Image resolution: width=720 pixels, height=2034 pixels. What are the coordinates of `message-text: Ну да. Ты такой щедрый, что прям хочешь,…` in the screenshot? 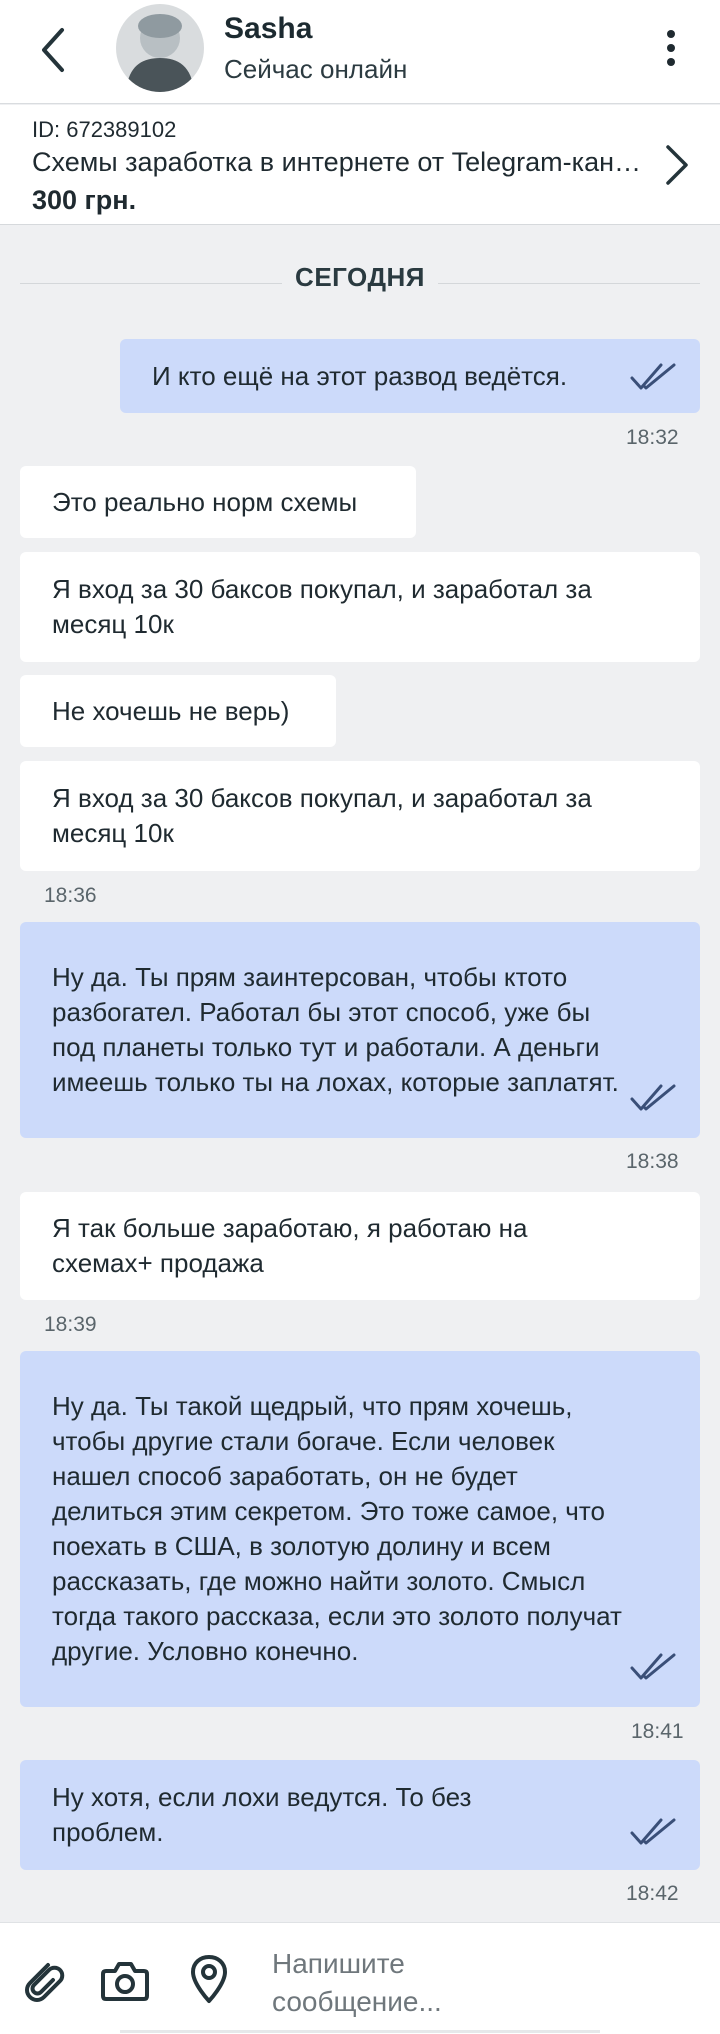 It's located at (337, 1528).